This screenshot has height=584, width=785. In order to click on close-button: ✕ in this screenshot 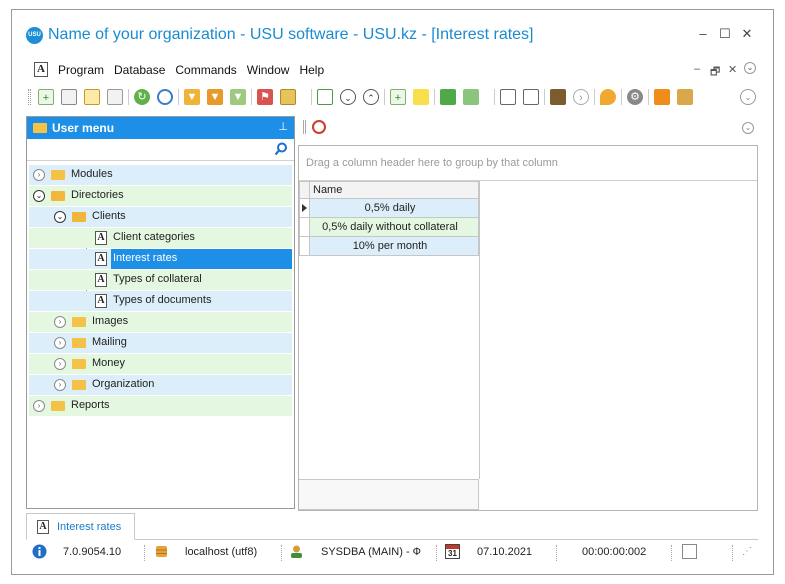, I will do `click(747, 34)`.